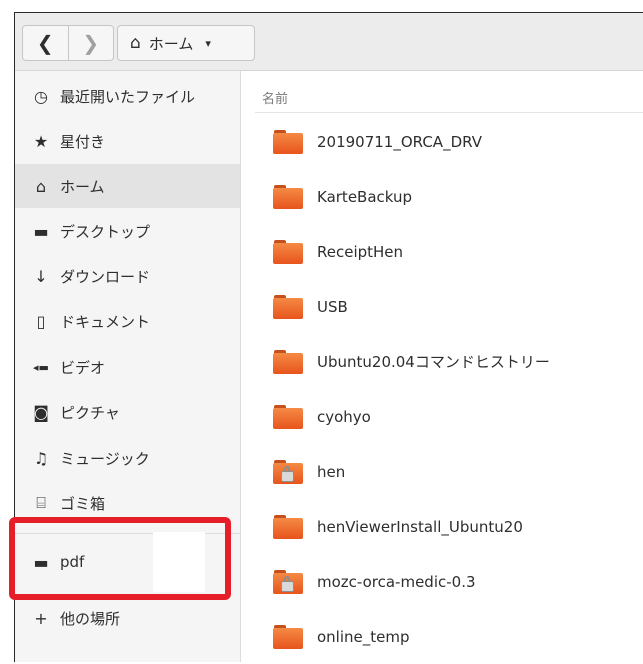 This screenshot has width=643, height=664. I want to click on sidebar-item-desktop: ▬ デスクトップ, so click(127, 231).